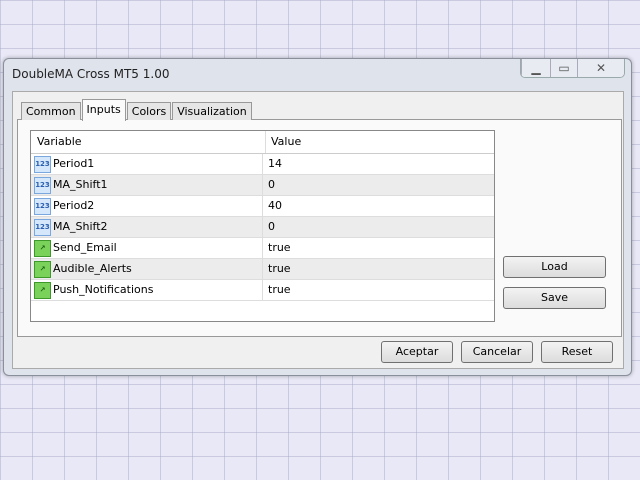 This screenshot has height=480, width=640. I want to click on variable-name: Period1, so click(74, 163).